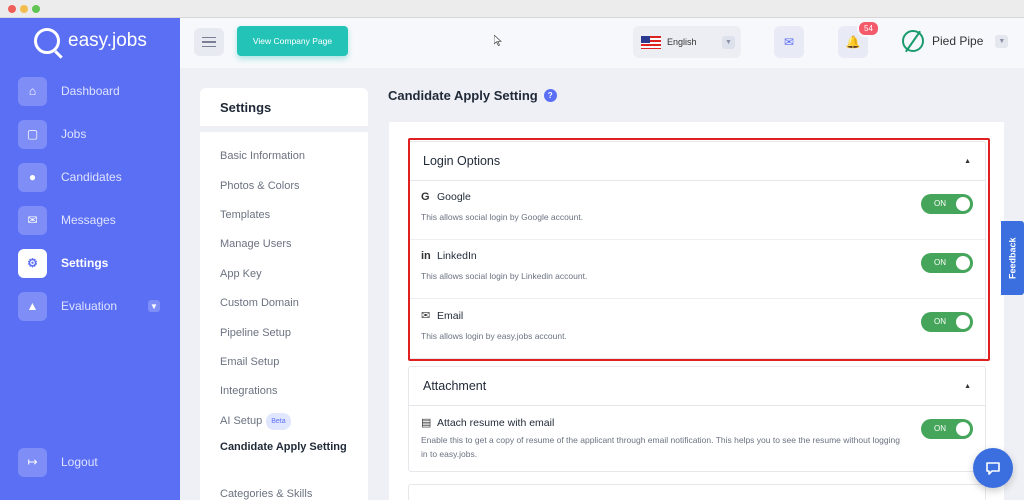 The image size is (1024, 500). Describe the element at coordinates (651, 42) in the screenshot. I see `us-flag-icon` at that location.